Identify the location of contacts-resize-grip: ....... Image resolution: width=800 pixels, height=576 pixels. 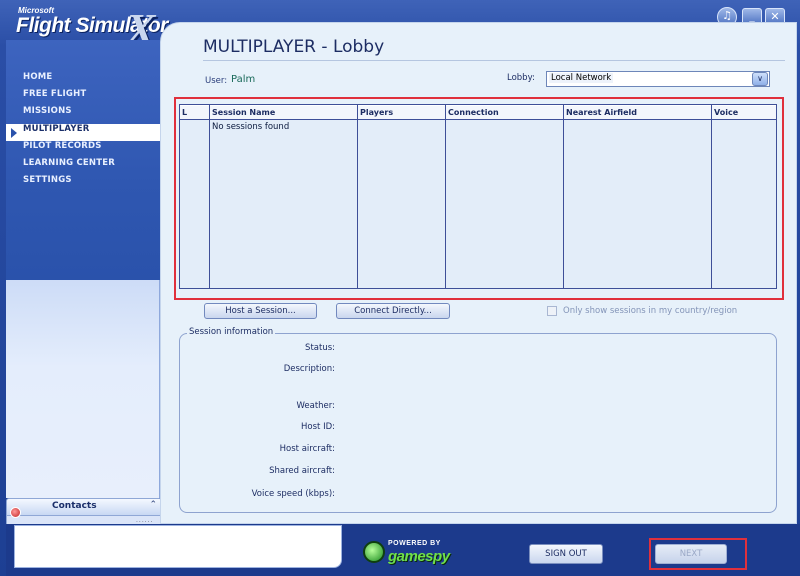
(144, 520).